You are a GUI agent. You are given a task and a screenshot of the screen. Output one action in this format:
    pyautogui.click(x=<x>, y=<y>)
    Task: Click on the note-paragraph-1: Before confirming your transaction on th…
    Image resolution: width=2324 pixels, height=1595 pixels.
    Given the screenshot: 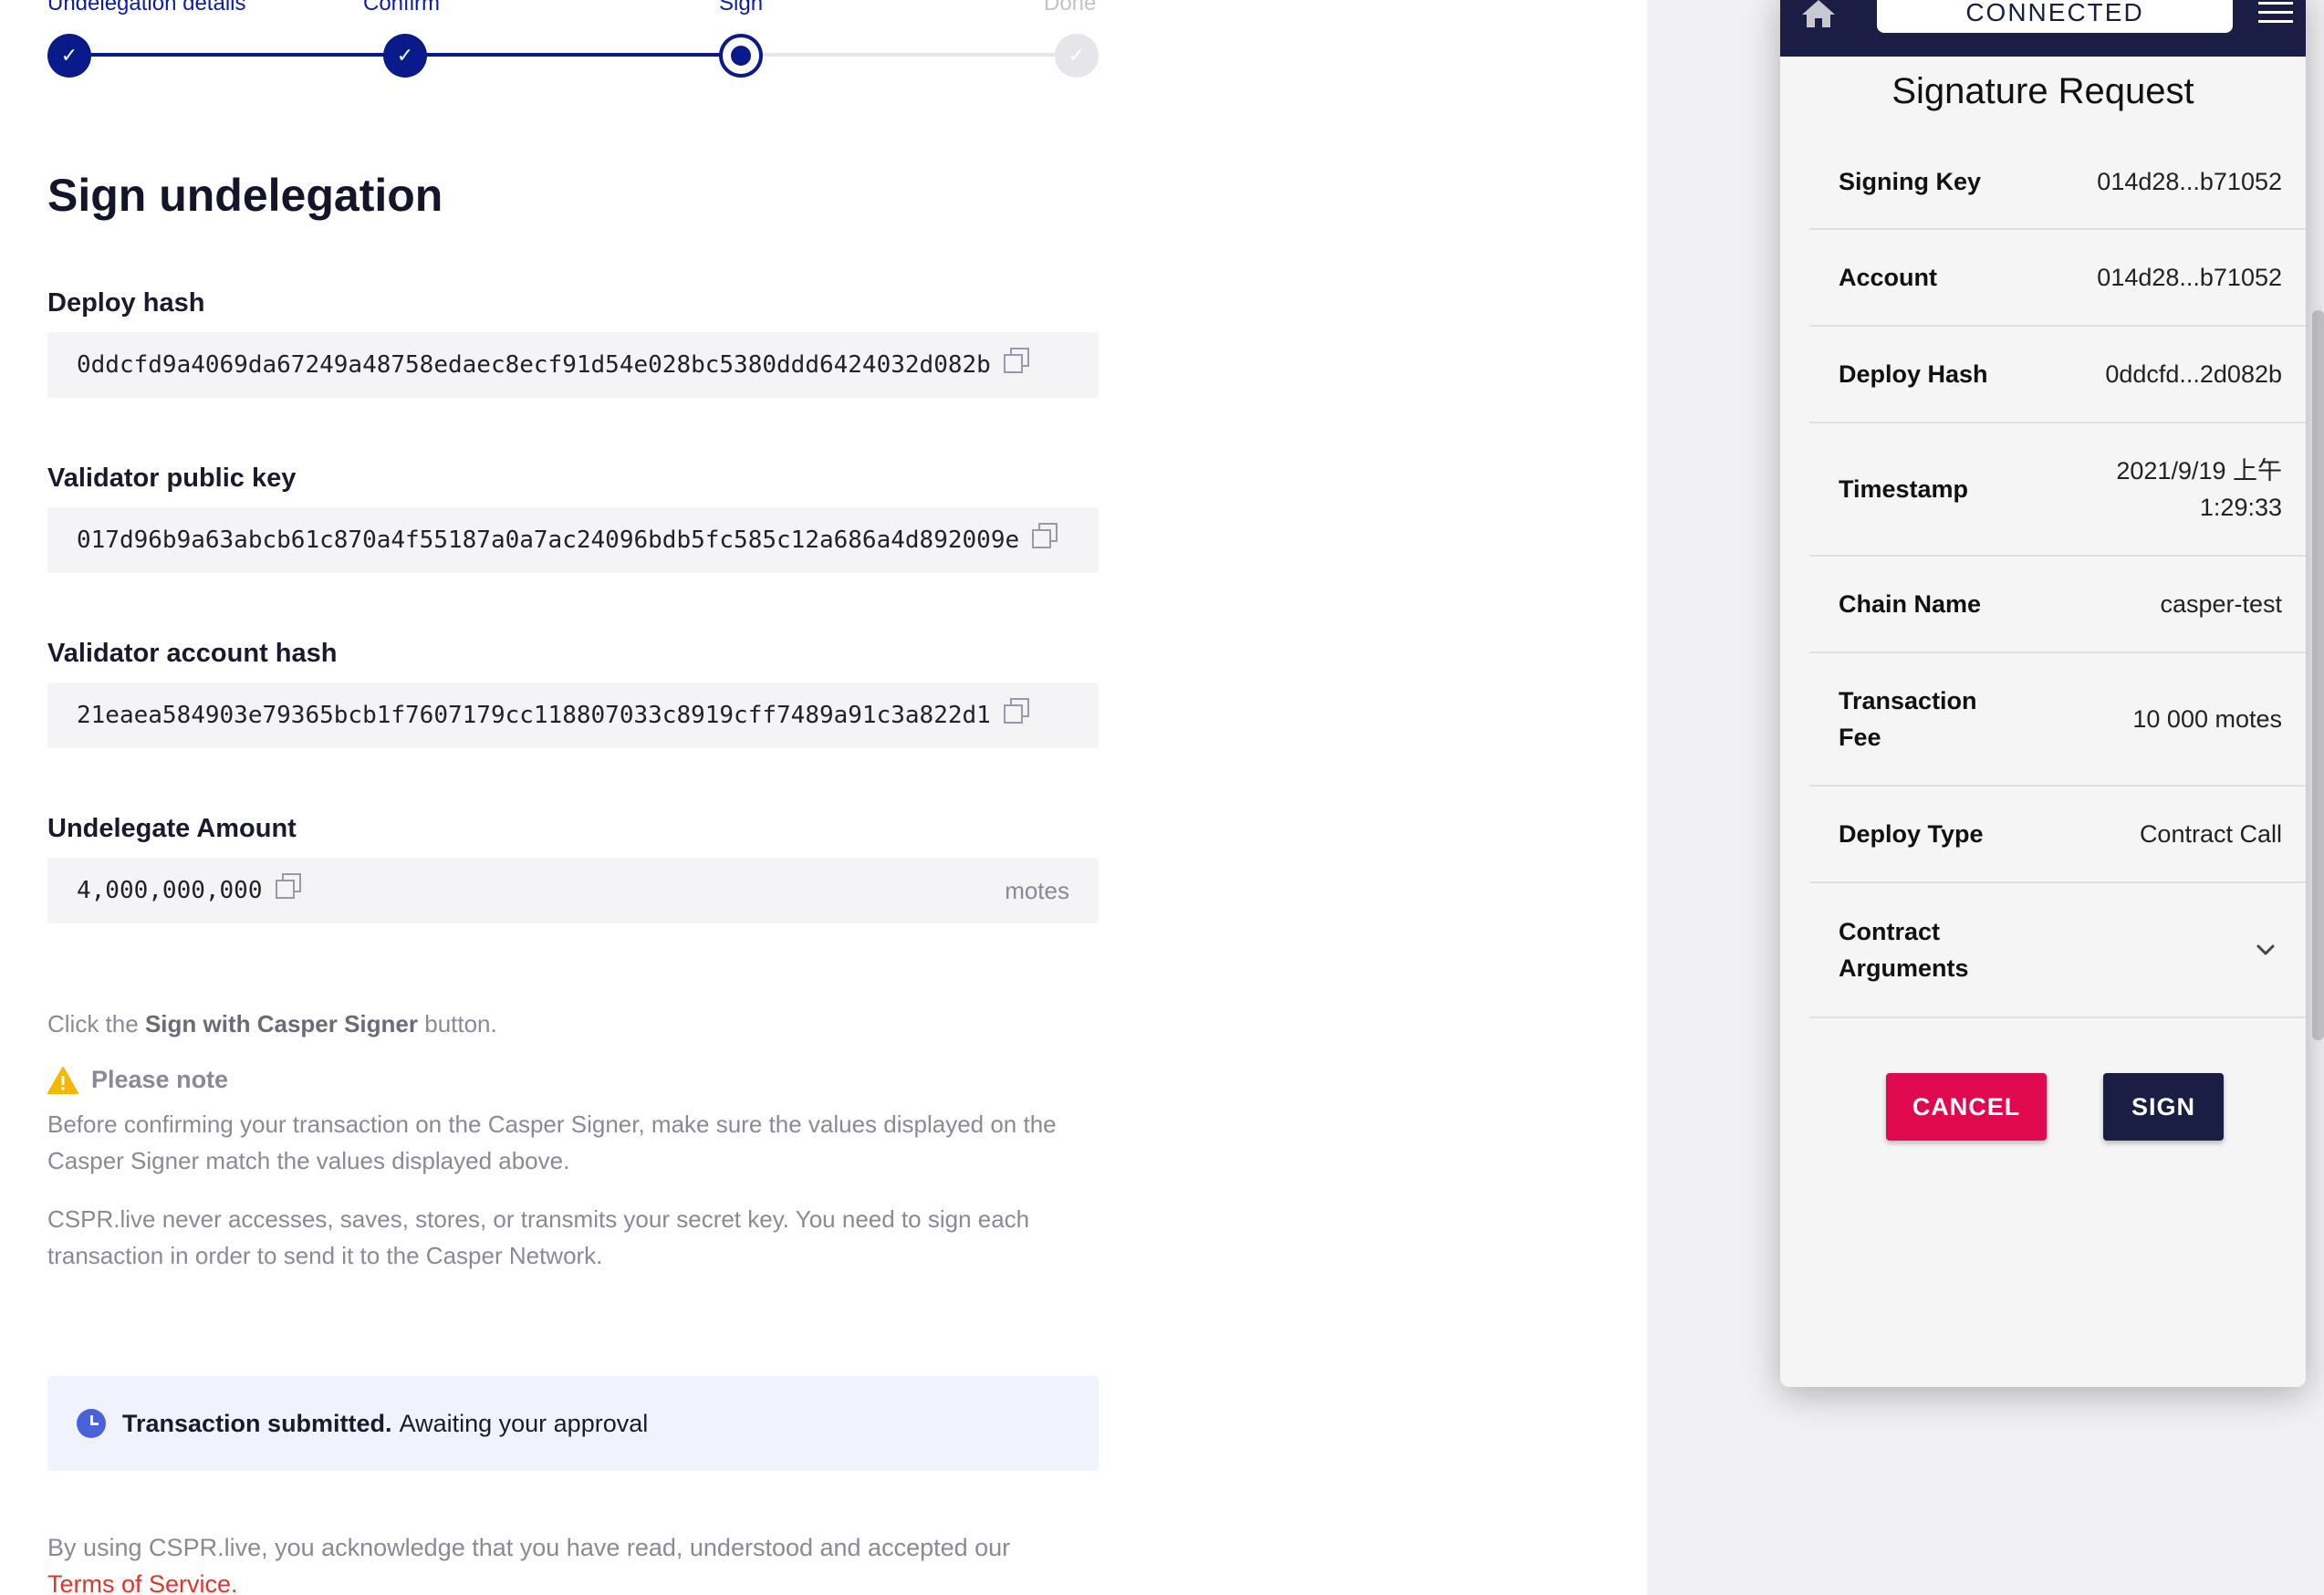 What is the action you would take?
    pyautogui.click(x=552, y=1142)
    